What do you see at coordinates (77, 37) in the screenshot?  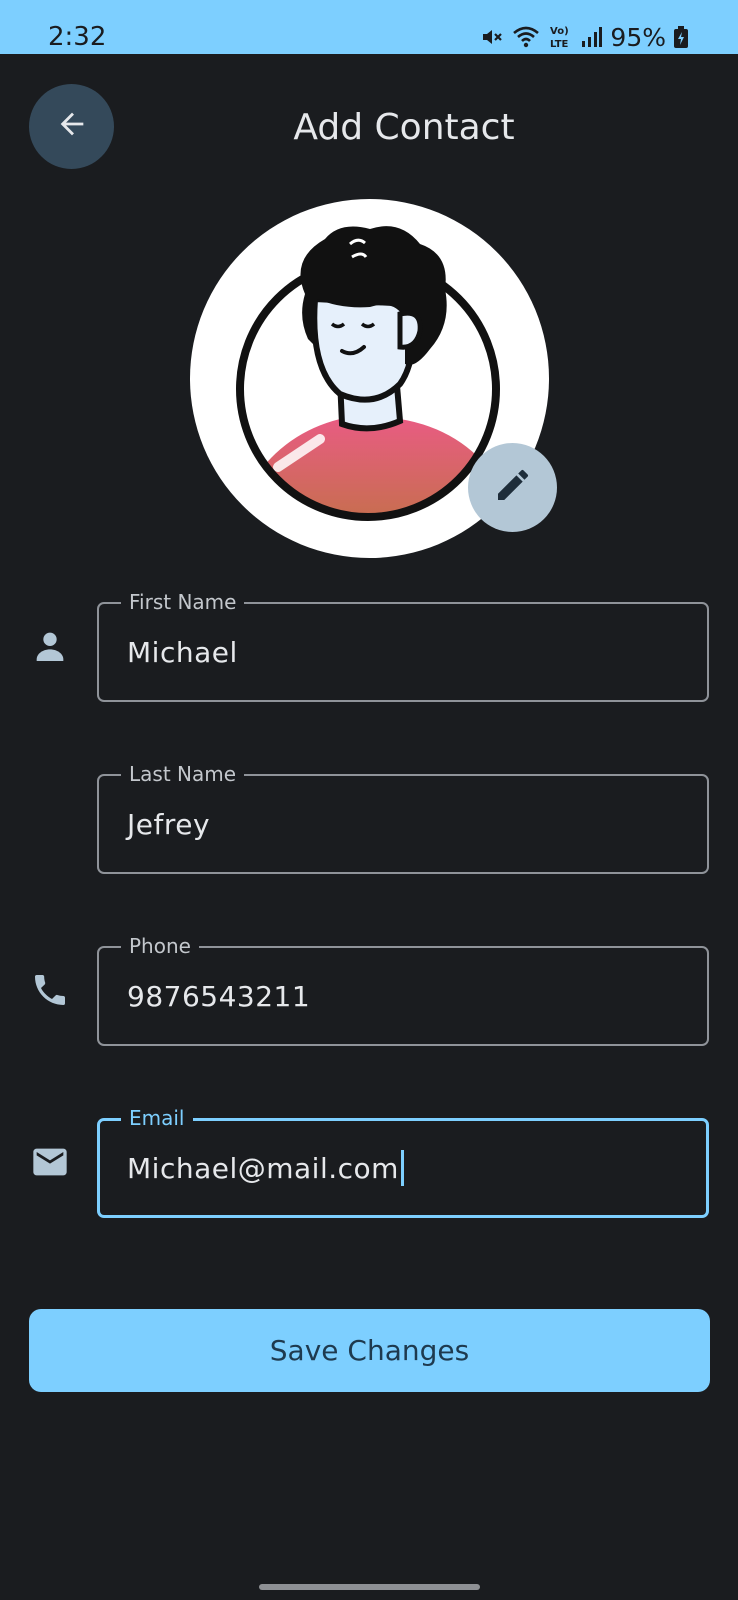 I see `status-time: 2:32` at bounding box center [77, 37].